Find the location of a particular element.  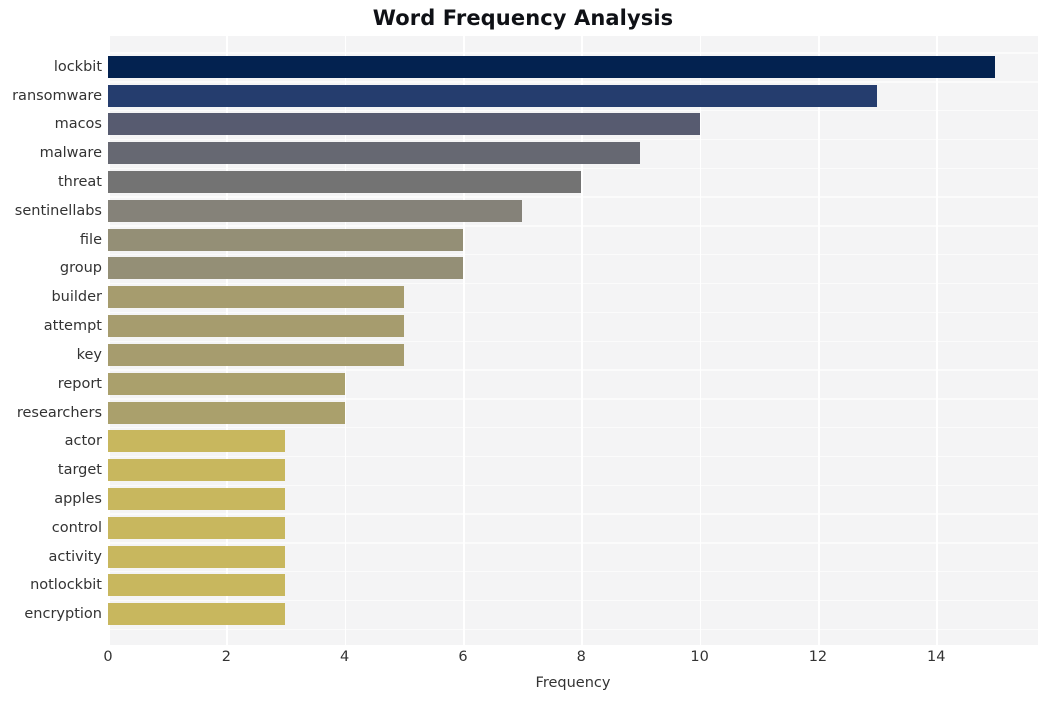

x-axis-tick-label: 0 is located at coordinates (108, 657).